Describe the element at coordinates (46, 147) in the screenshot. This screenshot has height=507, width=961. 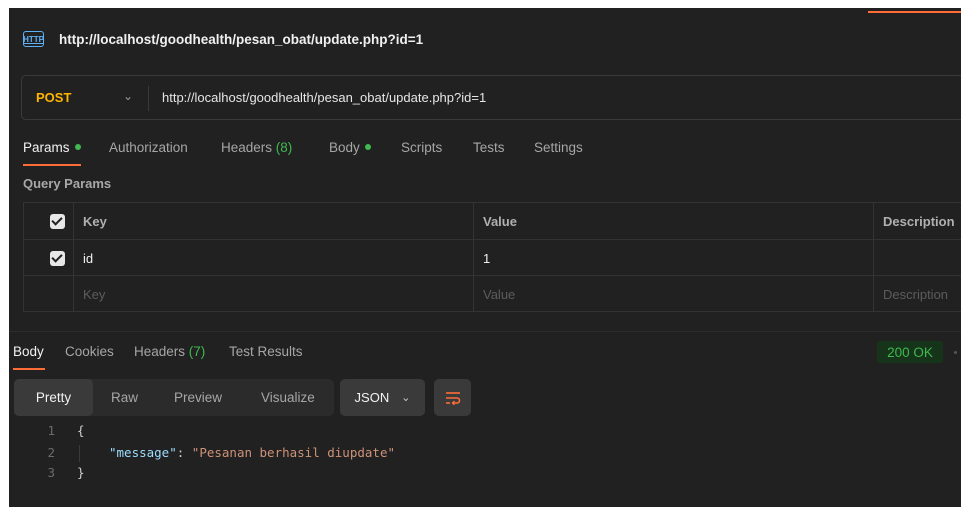
I see `tab-params-label: Params` at that location.